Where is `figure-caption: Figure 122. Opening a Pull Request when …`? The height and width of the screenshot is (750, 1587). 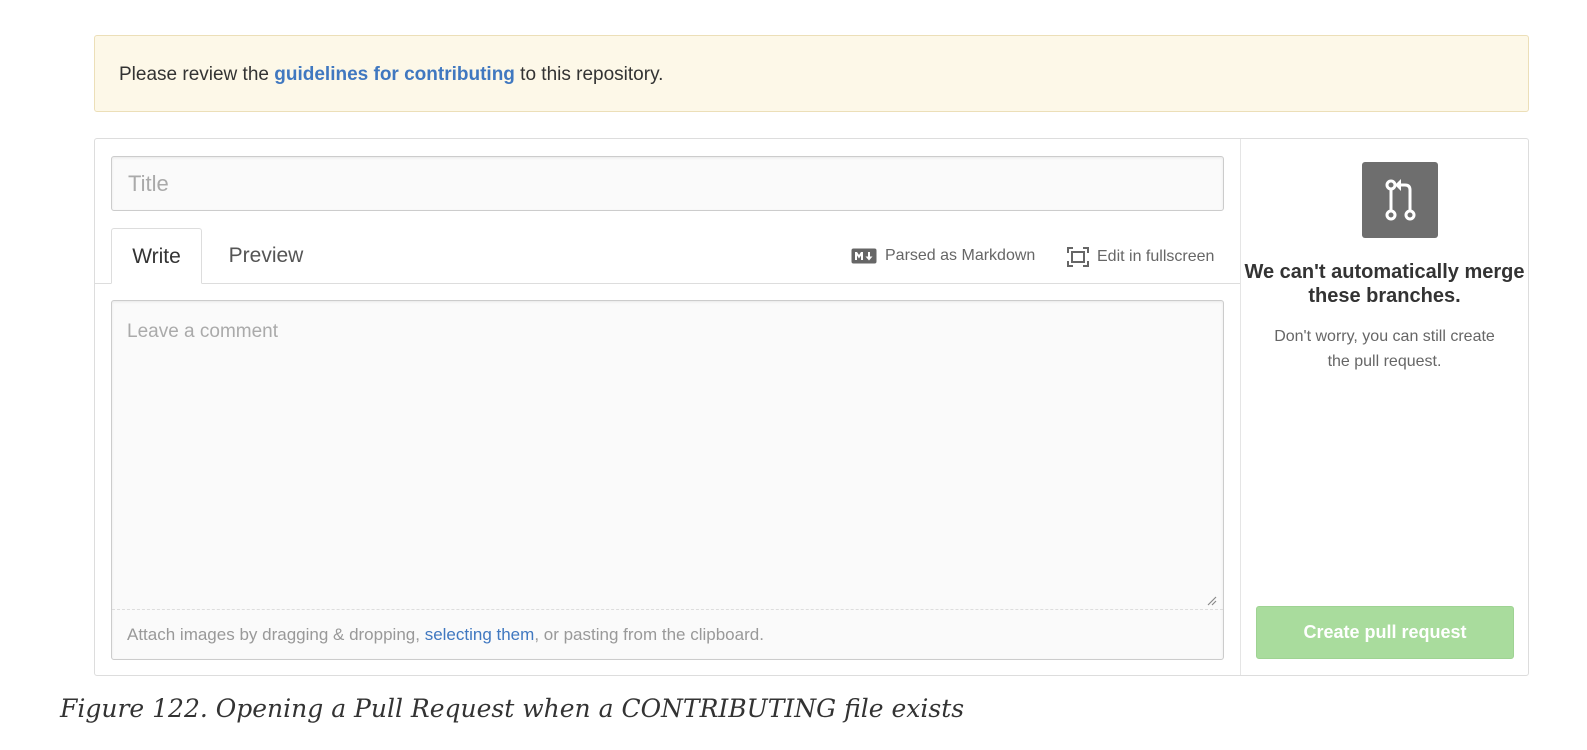 figure-caption: Figure 122. Opening a Pull Request when … is located at coordinates (512, 708).